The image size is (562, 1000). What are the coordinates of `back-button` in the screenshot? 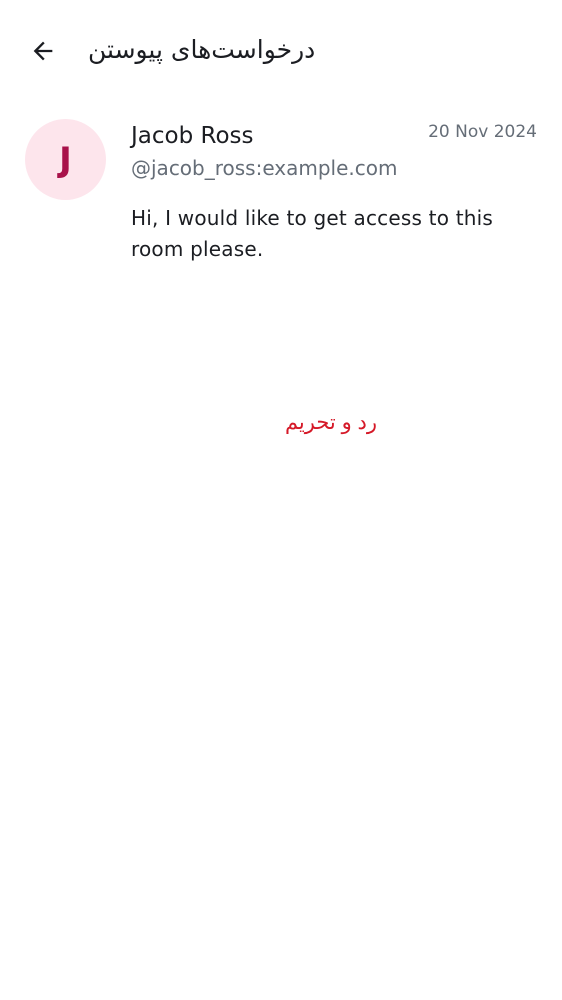 It's located at (43, 51).